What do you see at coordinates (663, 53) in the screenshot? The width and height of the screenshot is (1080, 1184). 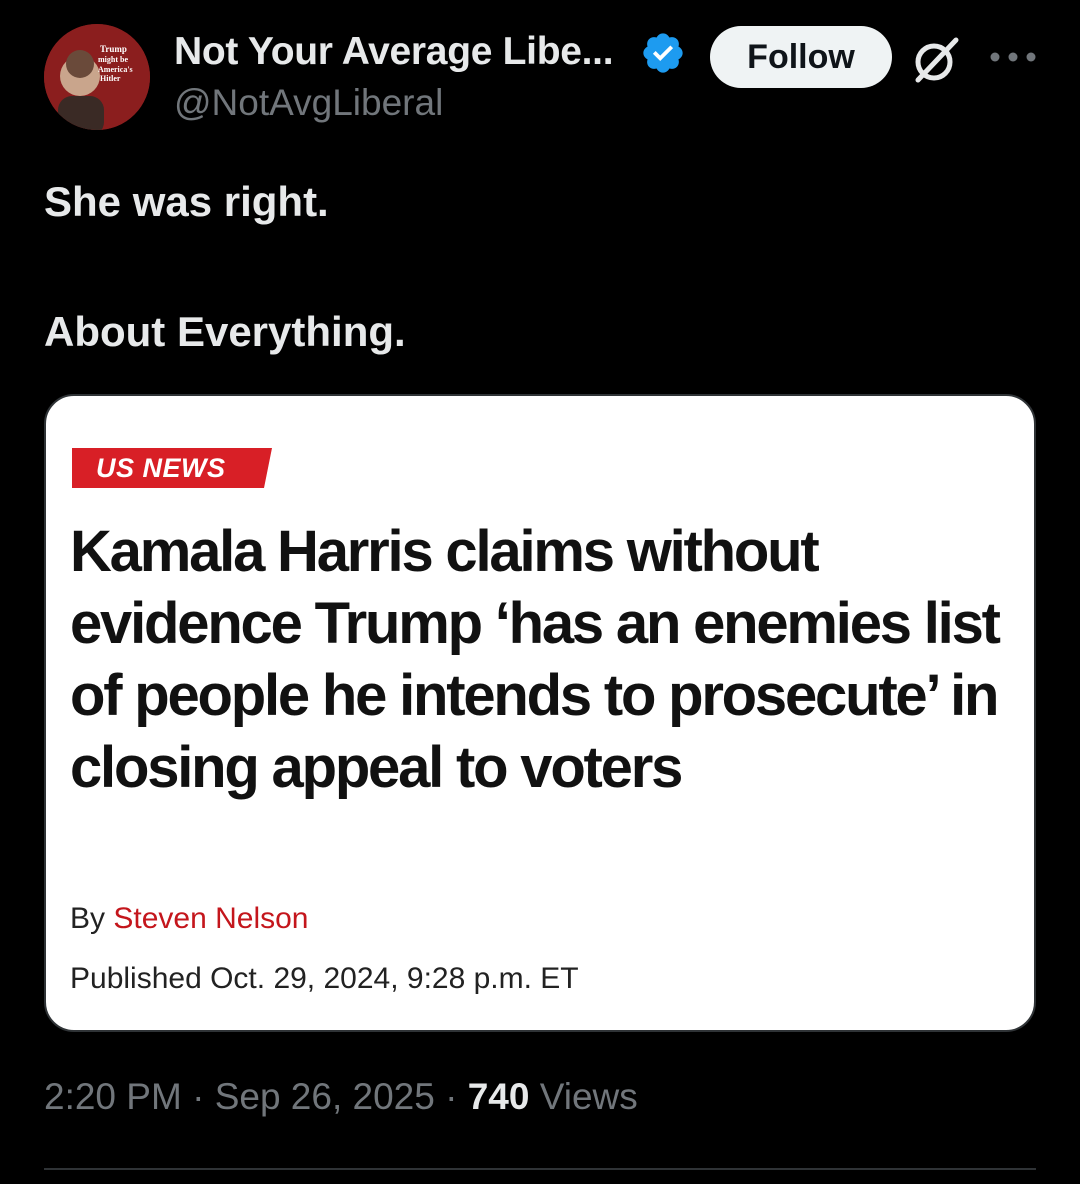 I see `verified-badge-icon` at bounding box center [663, 53].